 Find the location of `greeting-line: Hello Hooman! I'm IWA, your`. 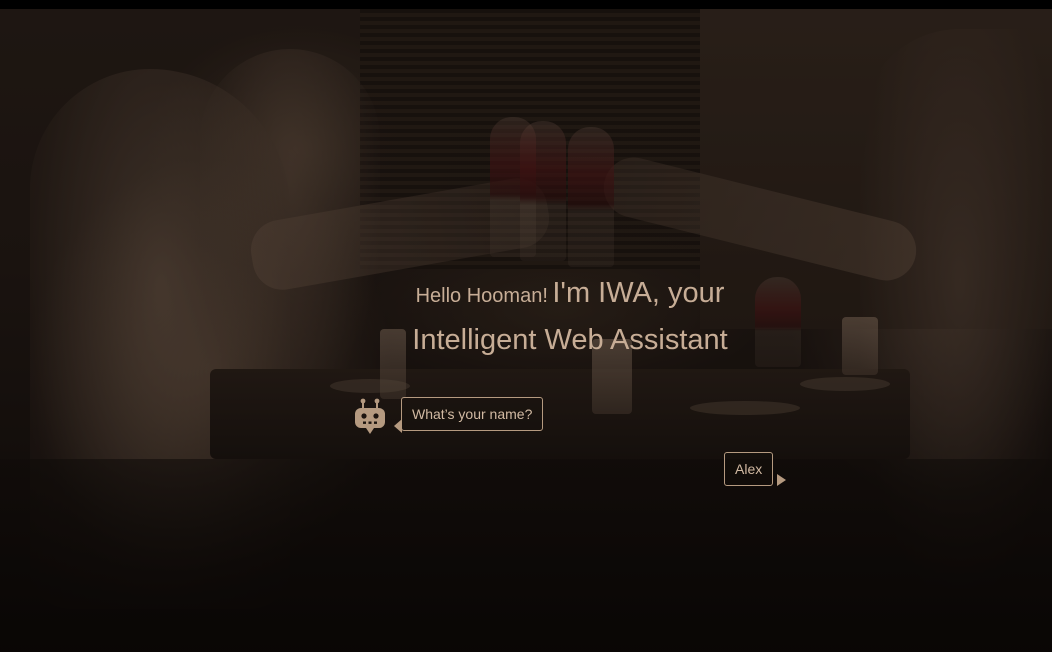

greeting-line: Hello Hooman! I'm IWA, your is located at coordinates (570, 295).